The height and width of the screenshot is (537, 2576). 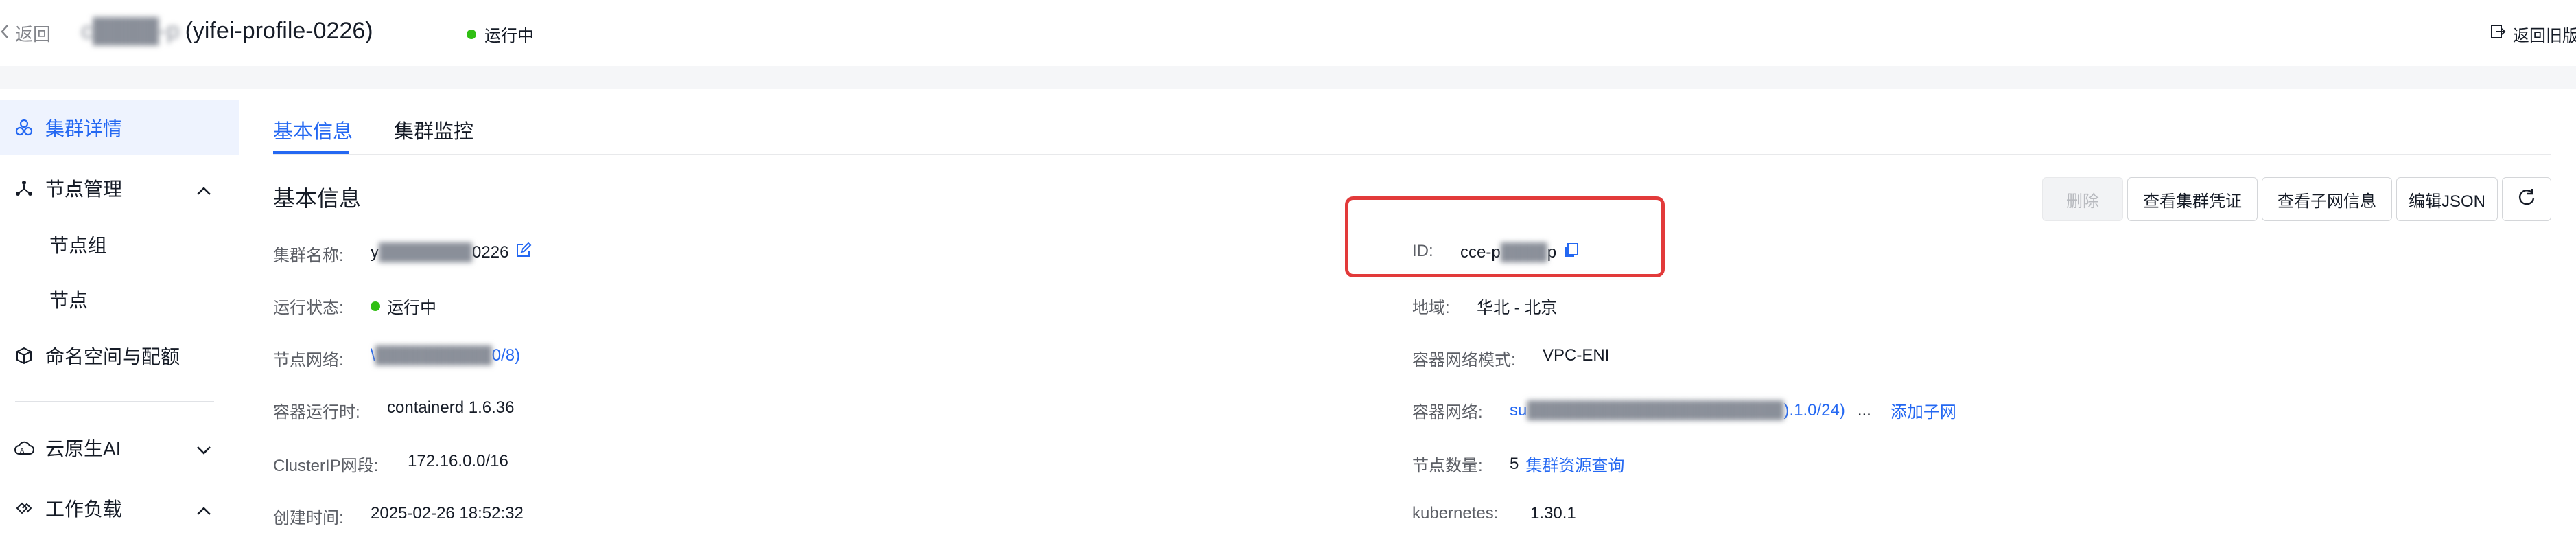 What do you see at coordinates (84, 128) in the screenshot?
I see `sidebar-item-label: 集群详情` at bounding box center [84, 128].